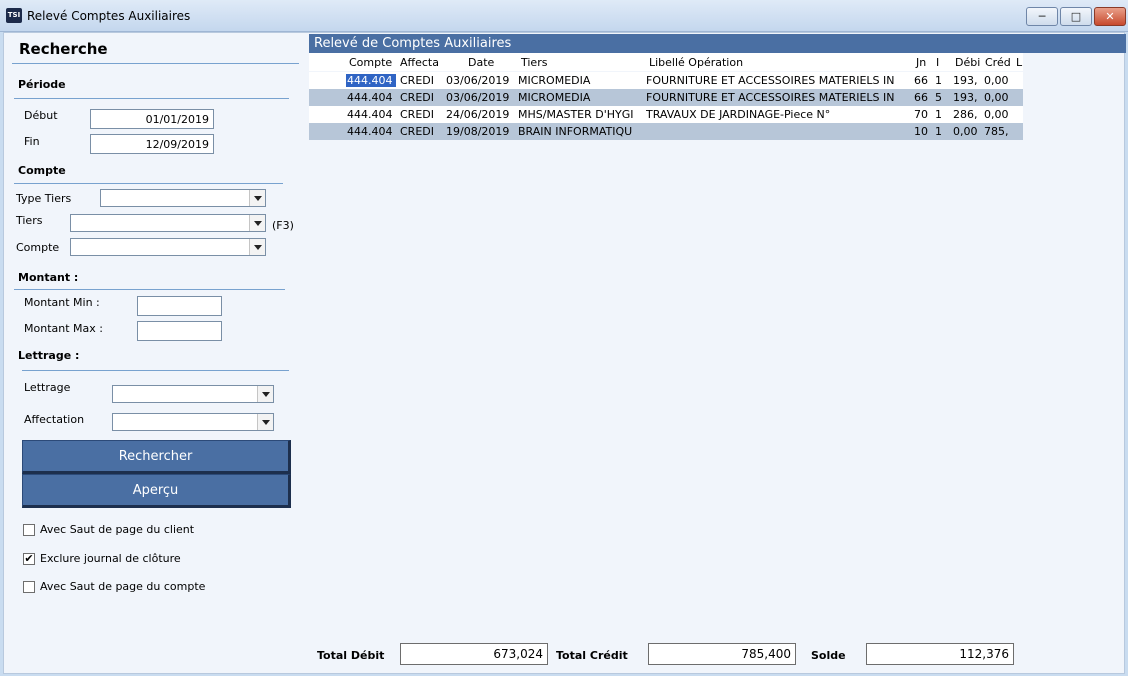  Describe the element at coordinates (474, 654) in the screenshot. I see `total-debit-field: 673,024` at that location.